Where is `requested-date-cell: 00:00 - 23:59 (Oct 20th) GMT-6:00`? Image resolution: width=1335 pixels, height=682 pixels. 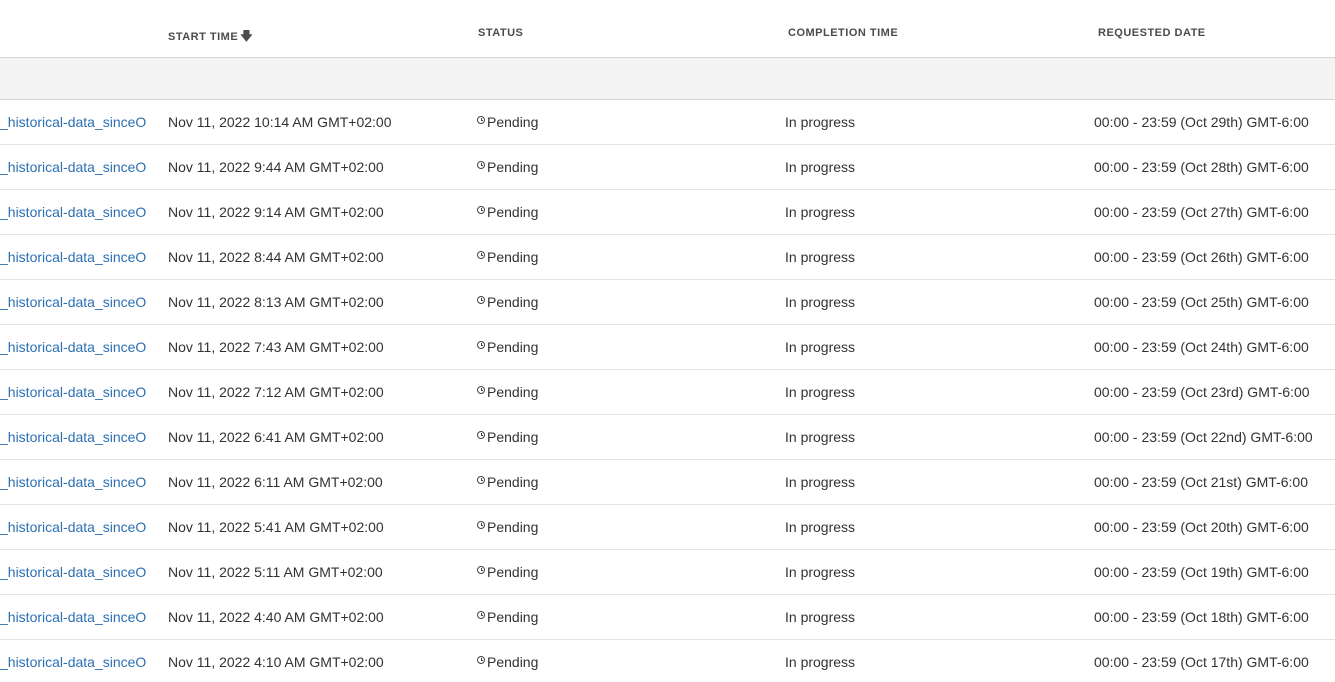
requested-date-cell: 00:00 - 23:59 (Oct 20th) GMT-6:00 is located at coordinates (1201, 527).